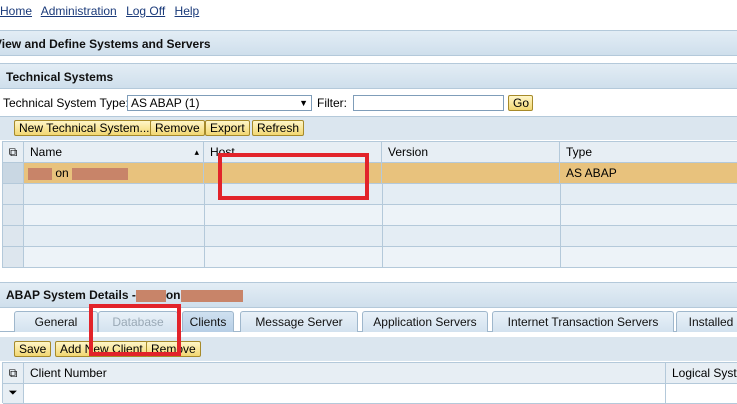  What do you see at coordinates (145, 11) in the screenshot?
I see `logoff-link: Log Off` at bounding box center [145, 11].